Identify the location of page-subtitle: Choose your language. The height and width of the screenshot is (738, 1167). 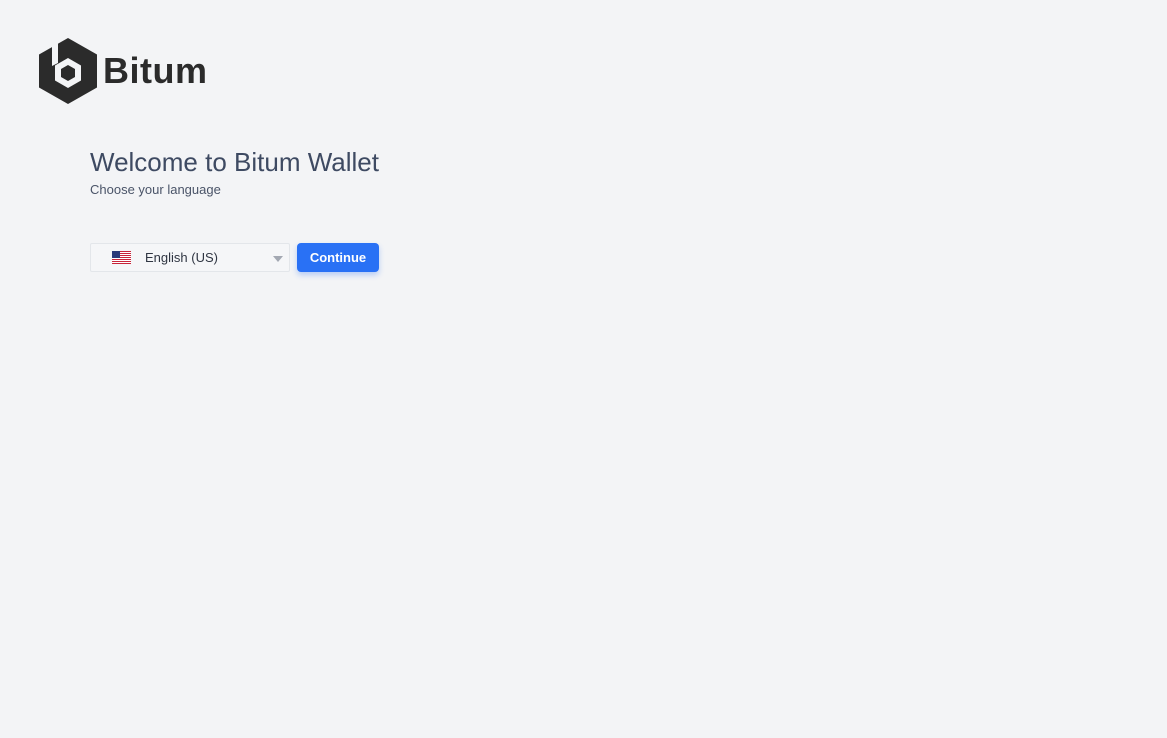
(155, 189).